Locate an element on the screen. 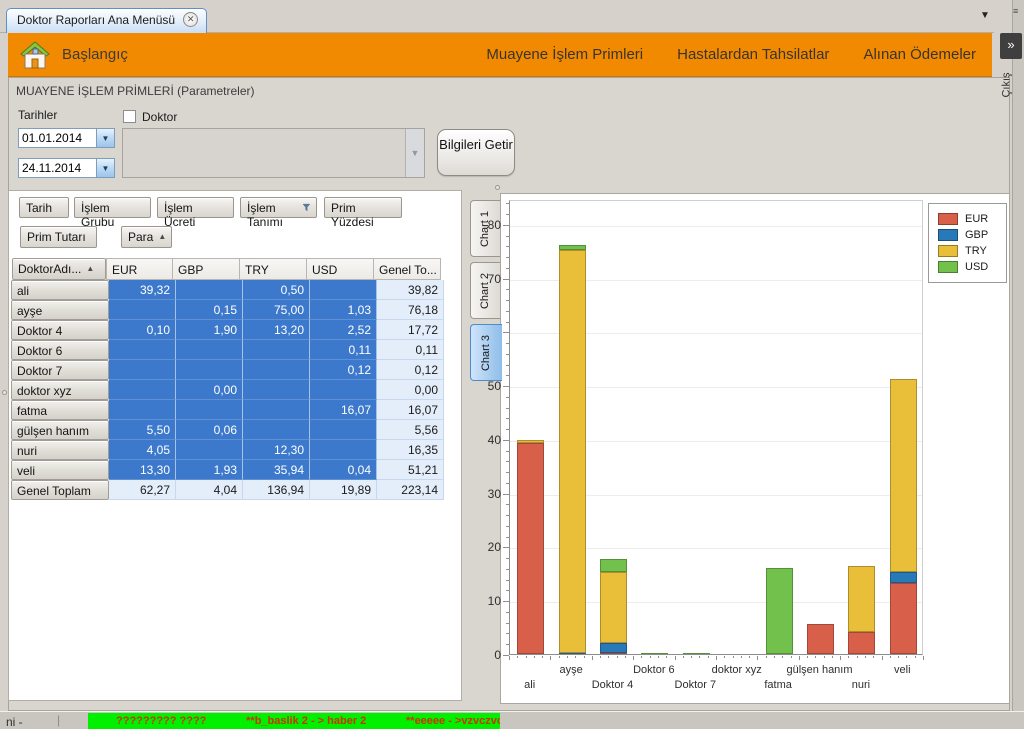  pivot-cell: 5,56 is located at coordinates (410, 430).